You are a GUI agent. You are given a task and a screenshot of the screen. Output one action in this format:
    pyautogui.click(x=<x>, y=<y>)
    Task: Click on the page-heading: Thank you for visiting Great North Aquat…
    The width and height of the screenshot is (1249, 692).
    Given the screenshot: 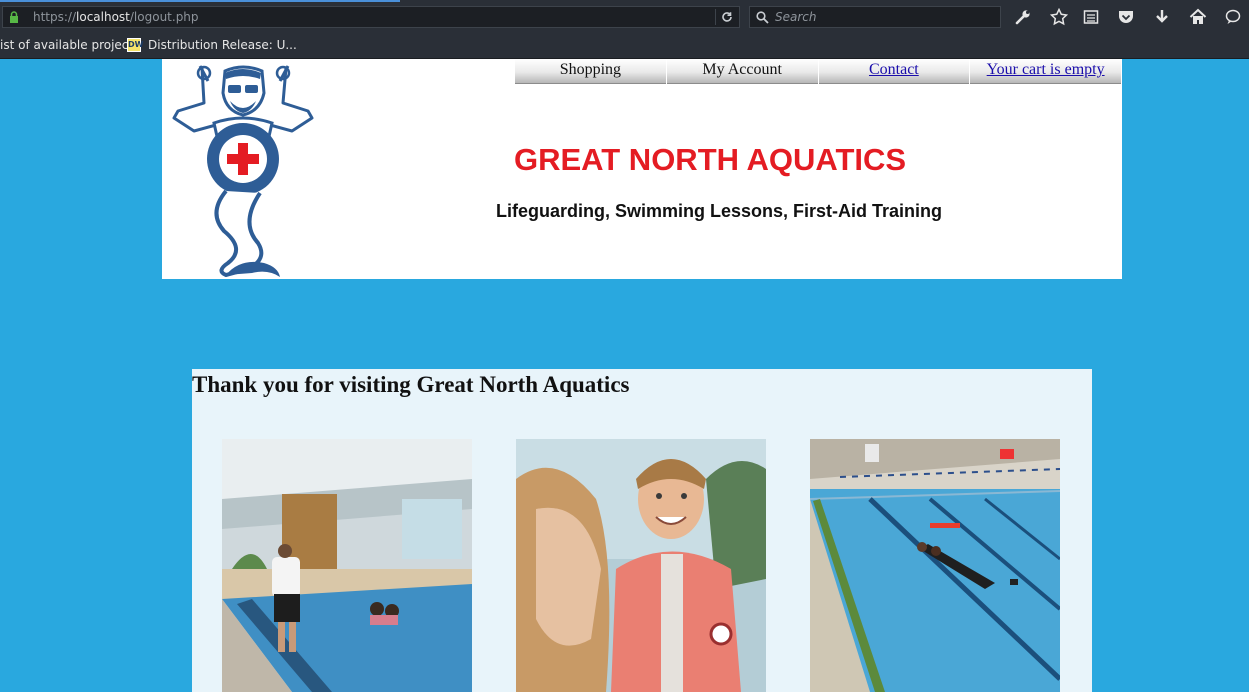 What is the action you would take?
    pyautogui.click(x=411, y=384)
    